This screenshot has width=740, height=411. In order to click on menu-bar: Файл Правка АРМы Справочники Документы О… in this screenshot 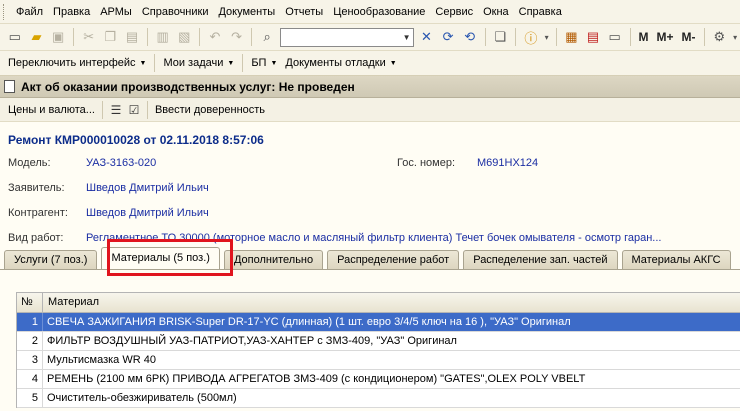, I will do `click(370, 12)`.